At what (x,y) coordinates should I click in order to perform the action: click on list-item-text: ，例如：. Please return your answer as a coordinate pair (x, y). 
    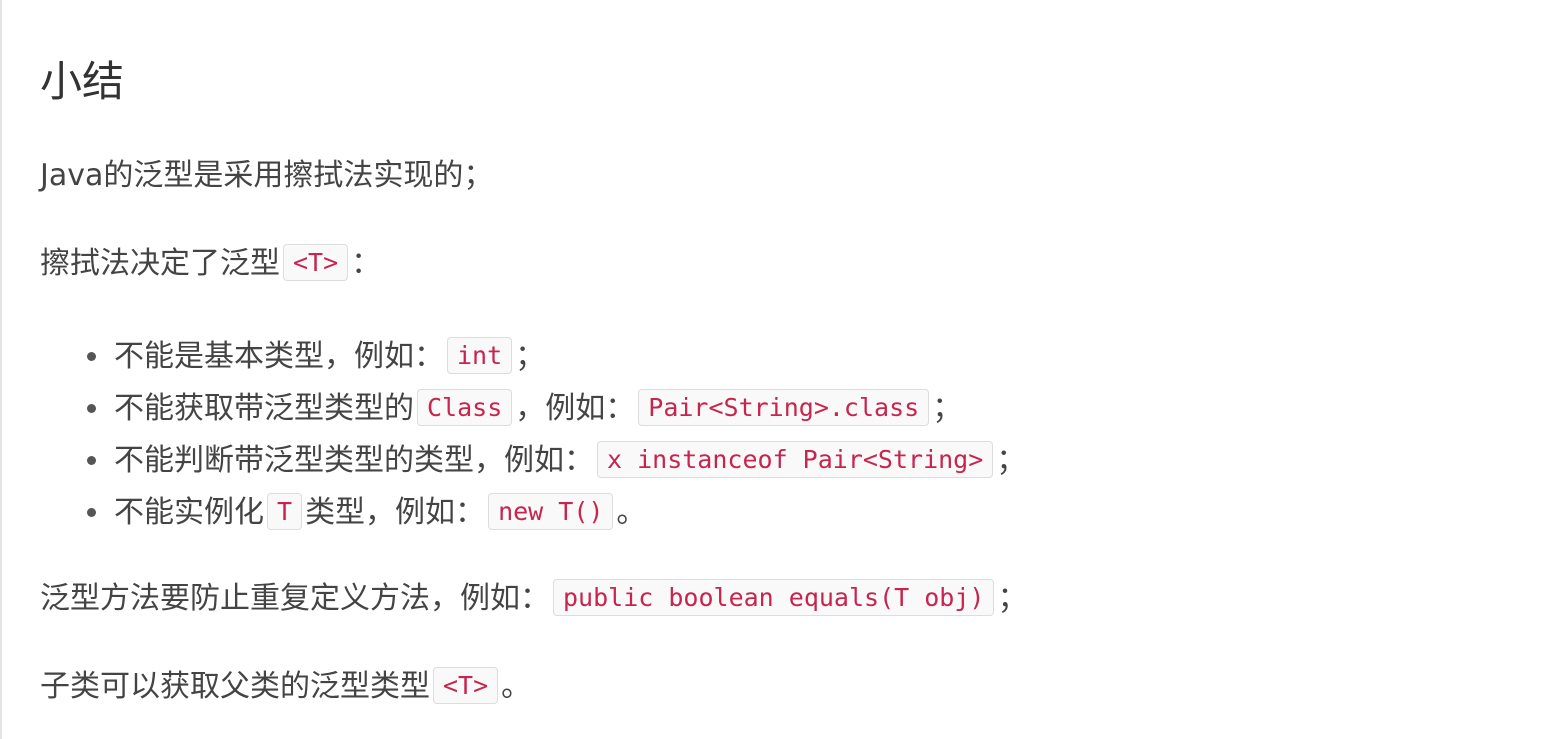
    Looking at the image, I should click on (575, 408).